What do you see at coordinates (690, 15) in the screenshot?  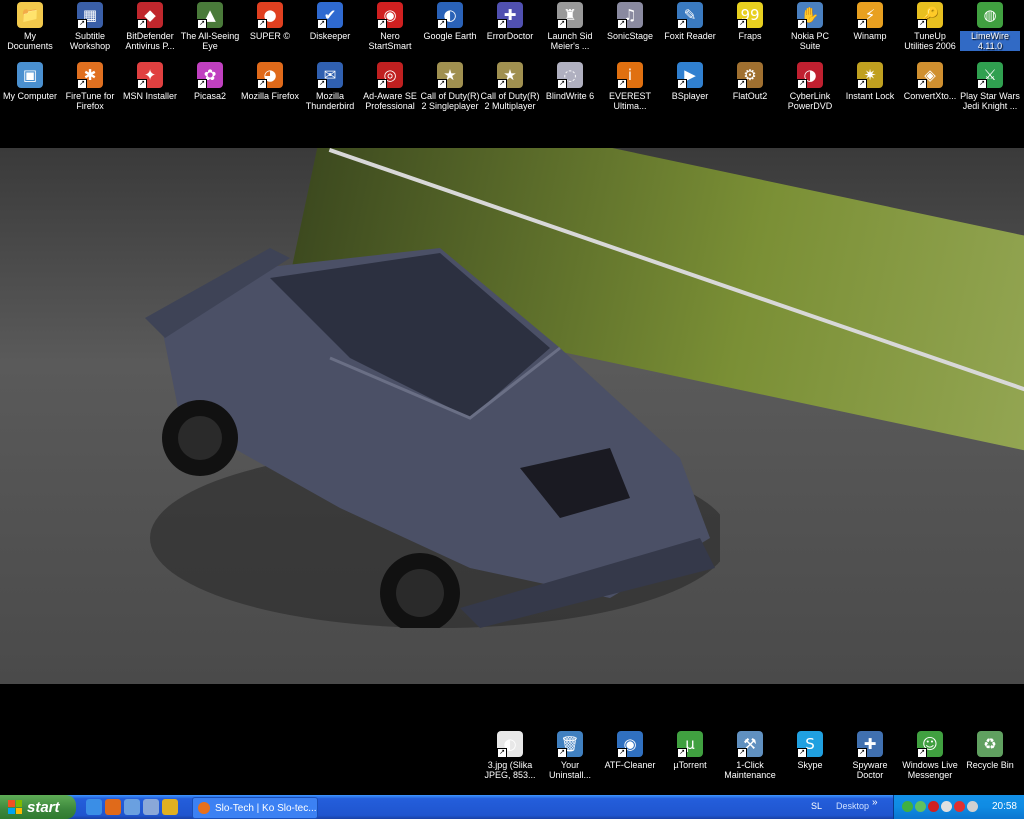 I see `foxit-reader-icon: ✎ ↗` at bounding box center [690, 15].